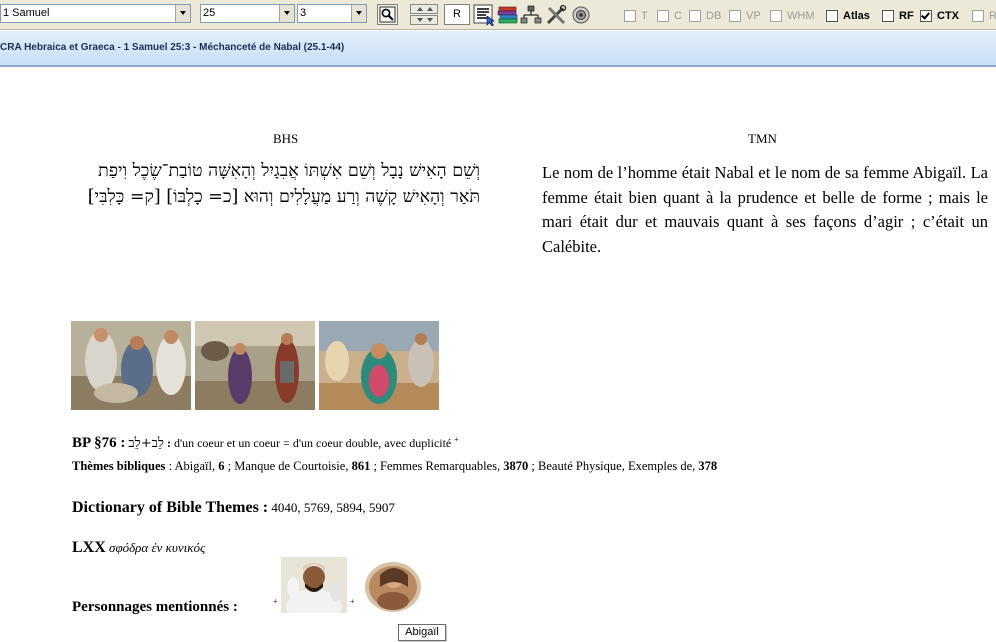 This screenshot has height=642, width=996. What do you see at coordinates (669, 16) in the screenshot?
I see `checkbox-c: C` at bounding box center [669, 16].